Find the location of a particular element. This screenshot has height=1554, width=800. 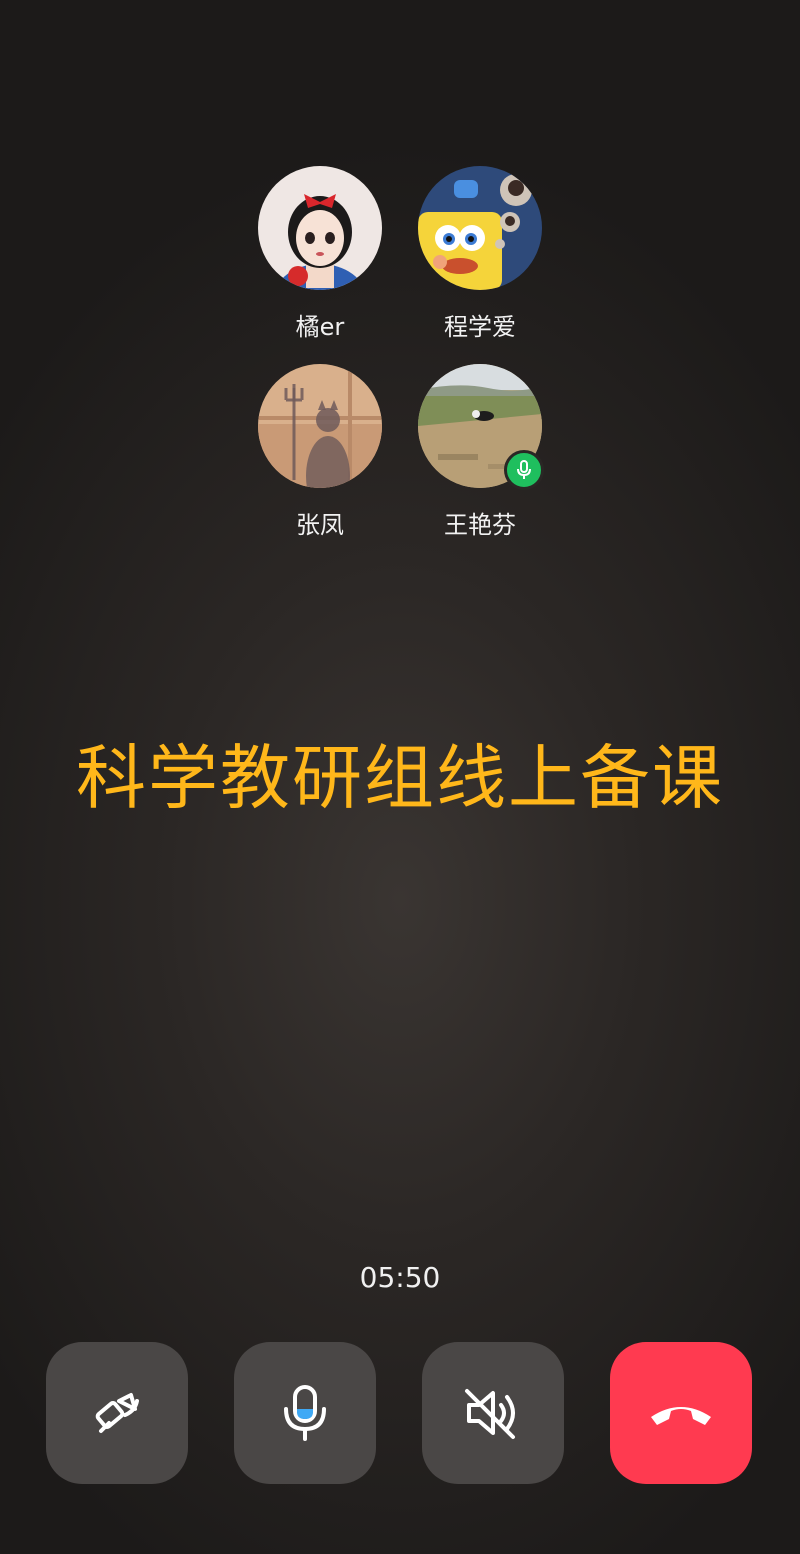

microphone-icon is located at coordinates (305, 1413).